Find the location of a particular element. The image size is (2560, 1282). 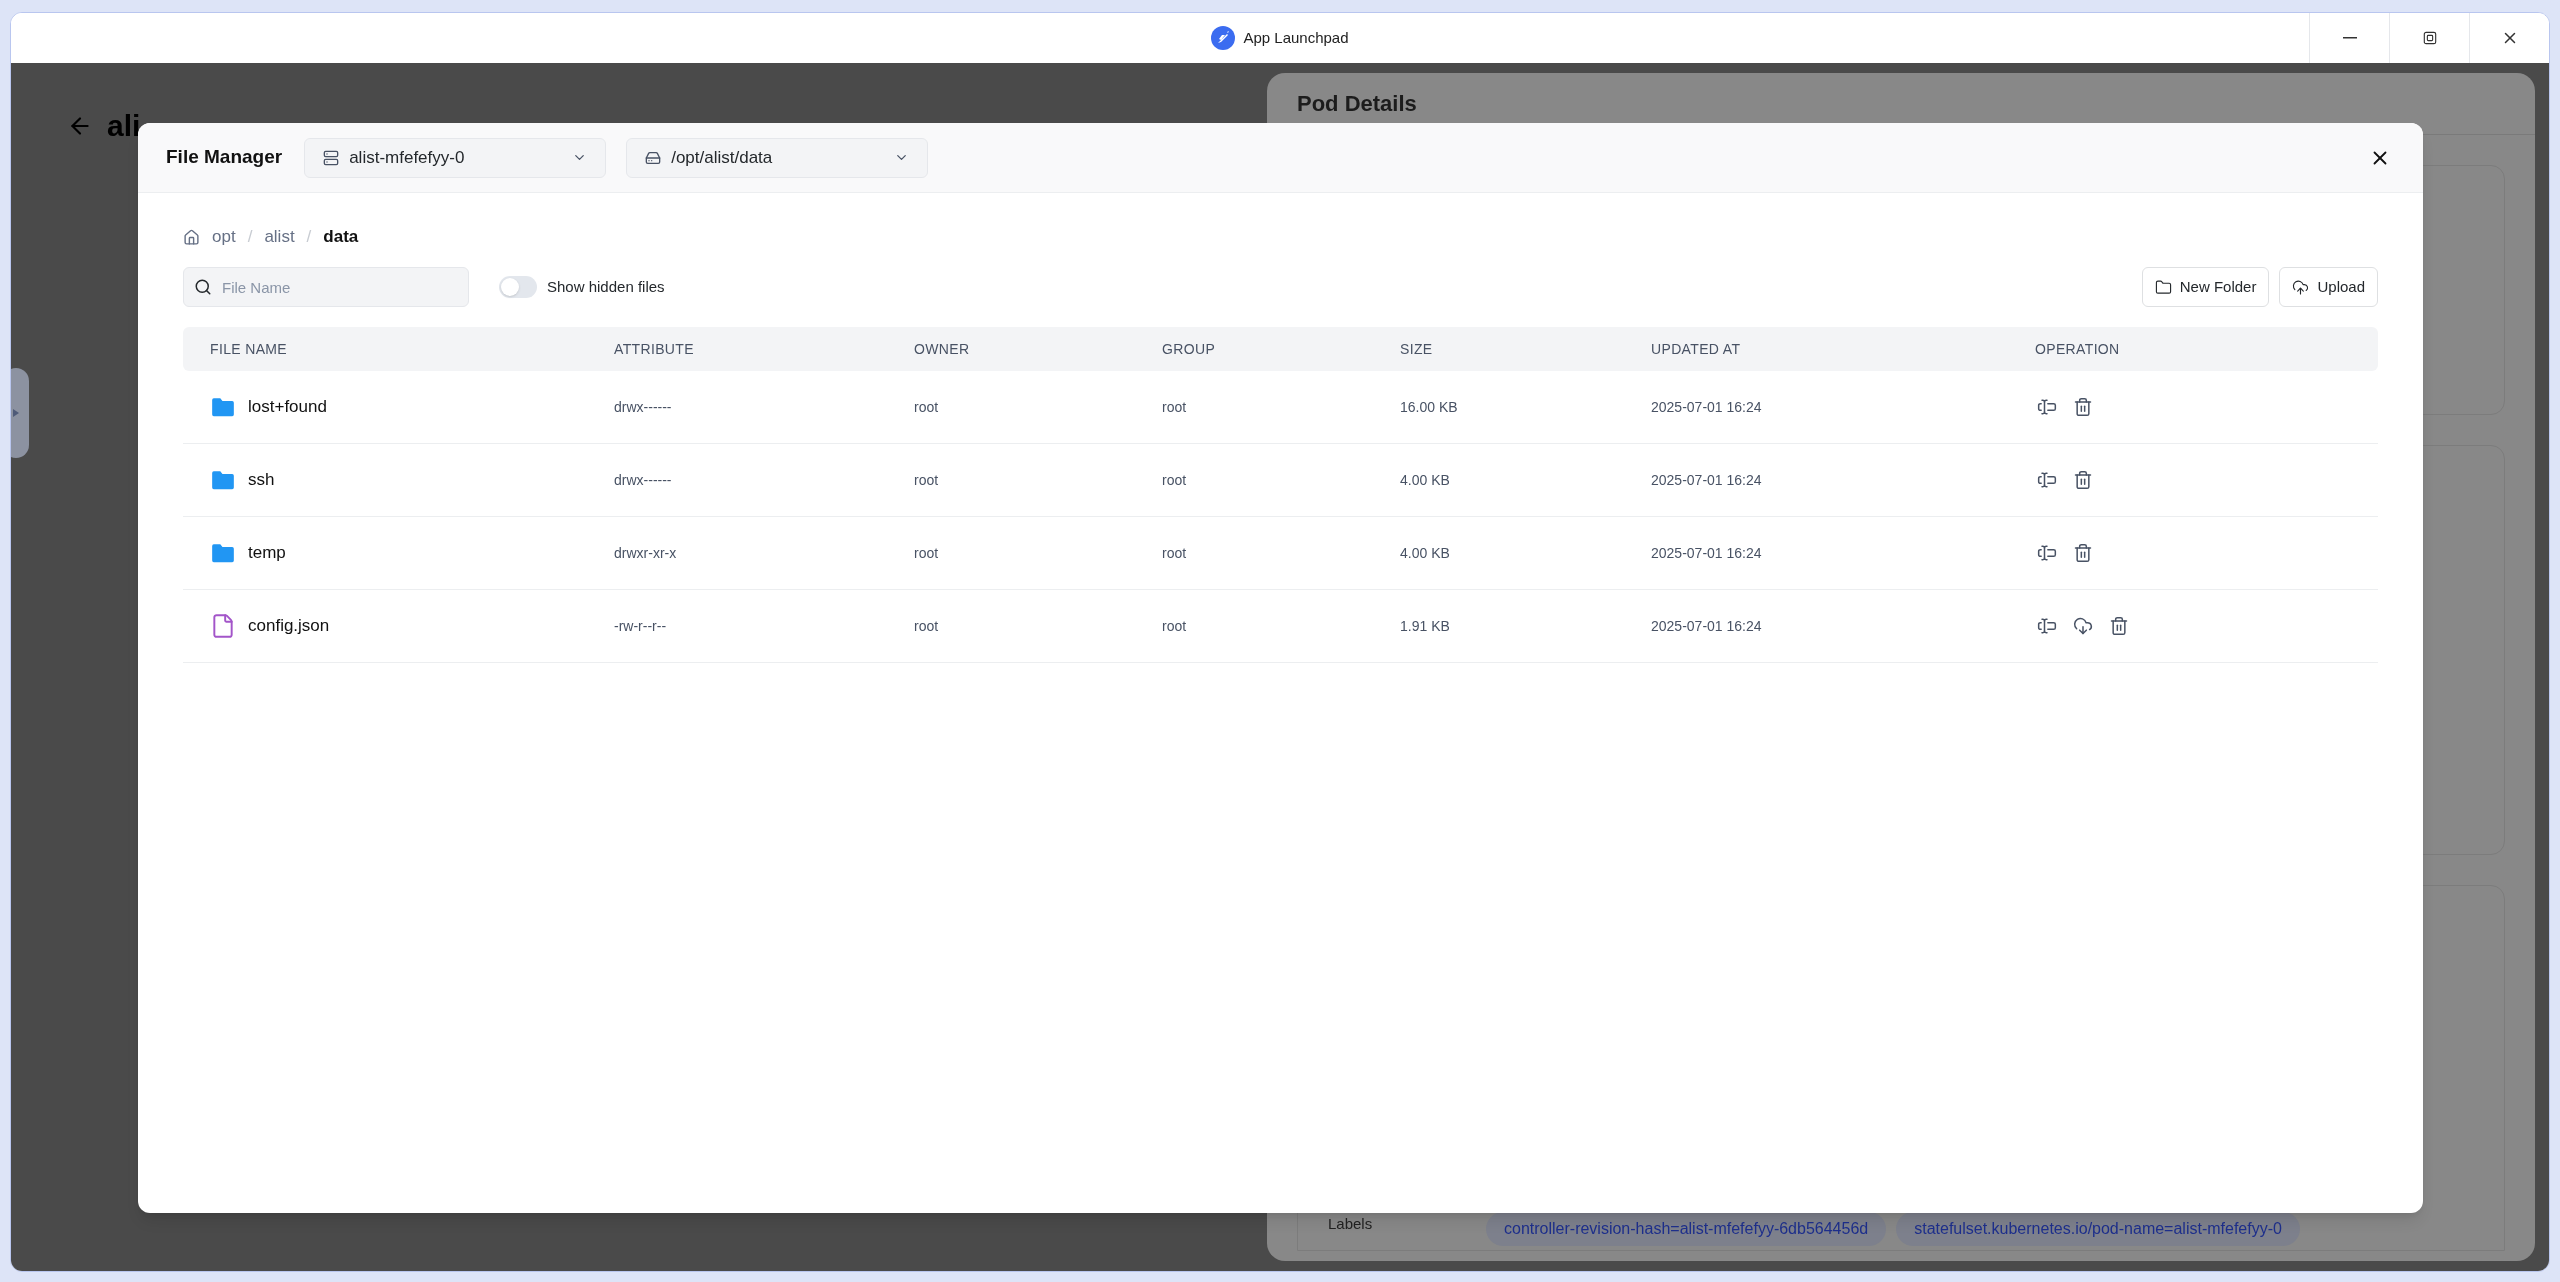

toggle-switch is located at coordinates (518, 287).